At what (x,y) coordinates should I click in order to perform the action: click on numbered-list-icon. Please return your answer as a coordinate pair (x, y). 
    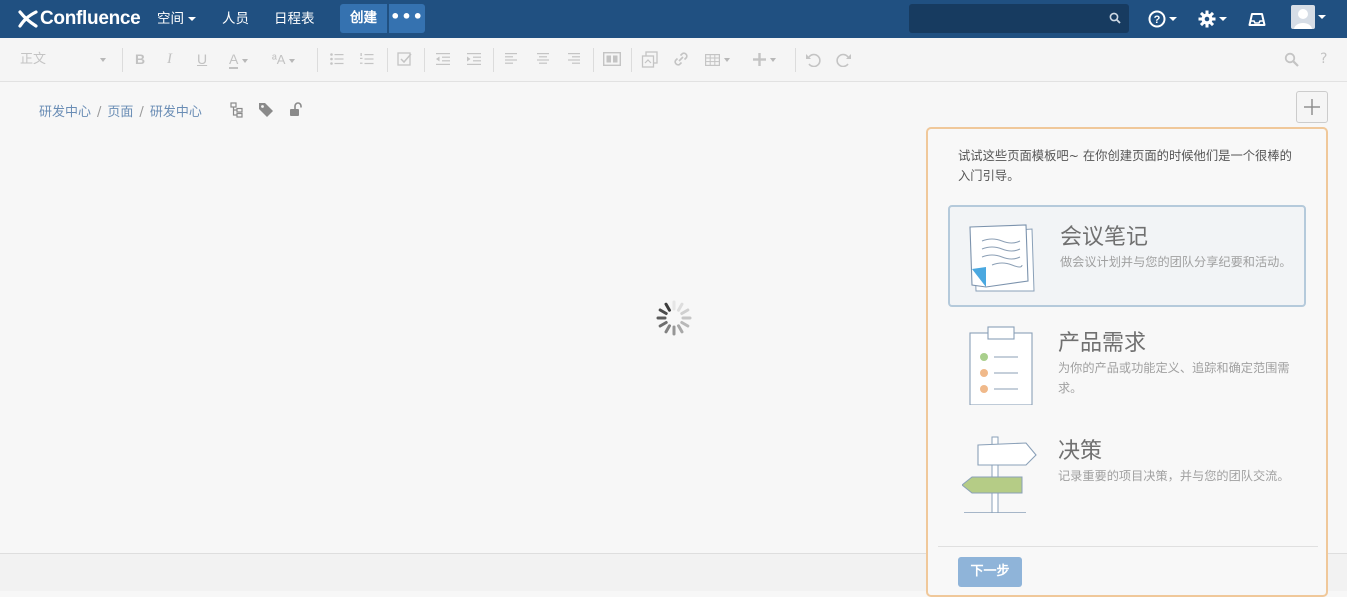
    Looking at the image, I should click on (367, 59).